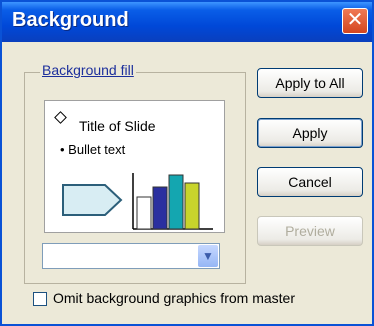 The image size is (374, 326). I want to click on close-icon: ✕, so click(355, 20).